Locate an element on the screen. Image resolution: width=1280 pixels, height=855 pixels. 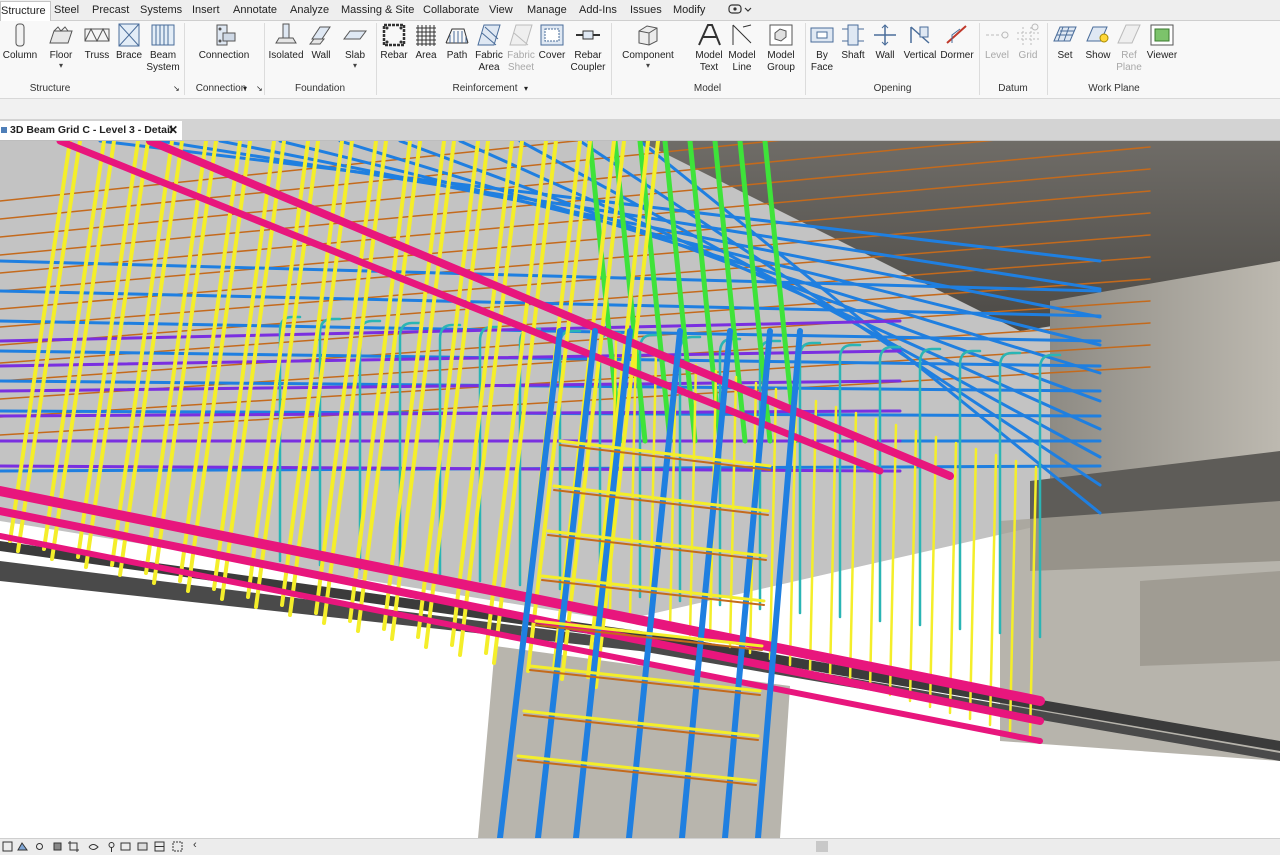
slab-dropdown-icon: ▾ is located at coordinates (355, 66).